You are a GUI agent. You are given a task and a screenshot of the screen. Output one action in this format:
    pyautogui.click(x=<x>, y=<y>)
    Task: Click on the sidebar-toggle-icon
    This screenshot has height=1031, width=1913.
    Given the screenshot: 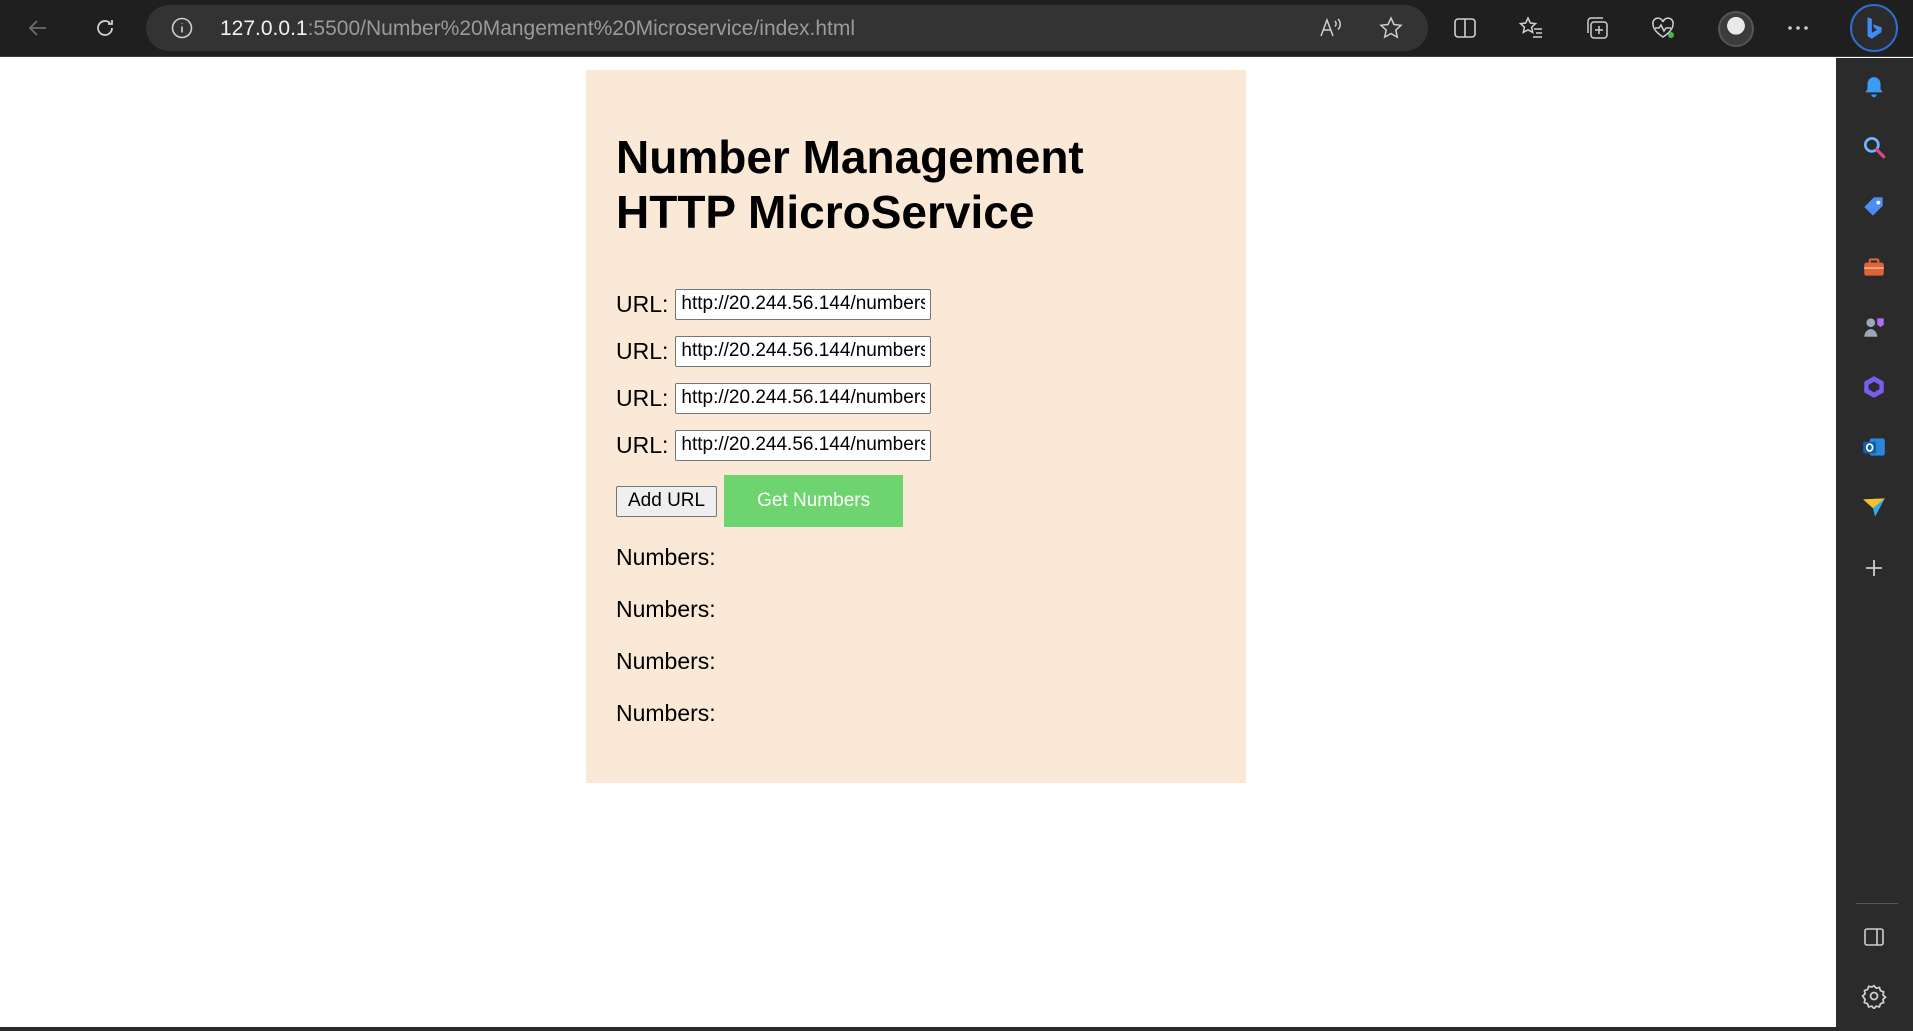 What is the action you would take?
    pyautogui.click(x=1874, y=937)
    